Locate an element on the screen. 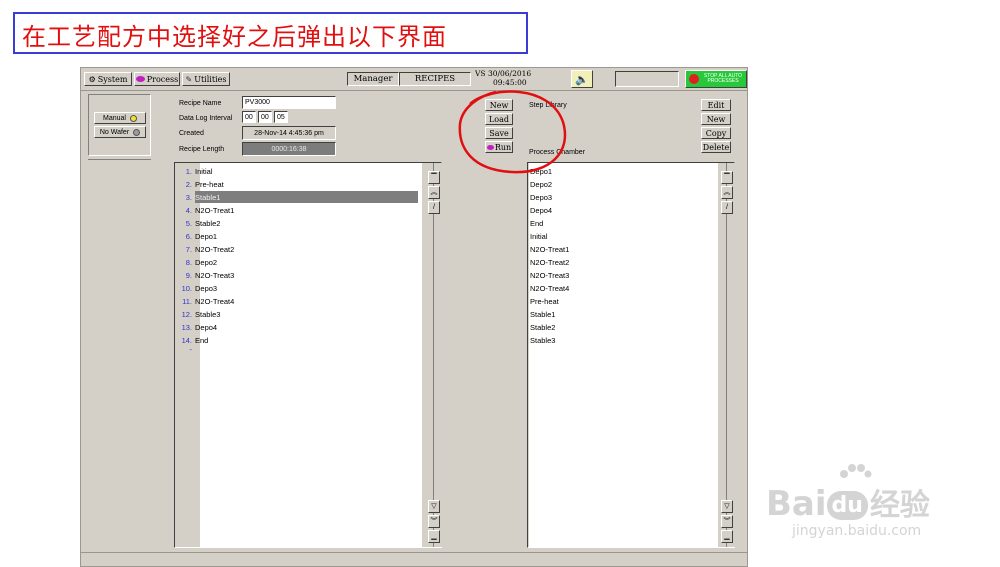 This screenshot has height=567, width=1000. stop-all-button: STOP ALL AUTO PROCESSES is located at coordinates (716, 79).